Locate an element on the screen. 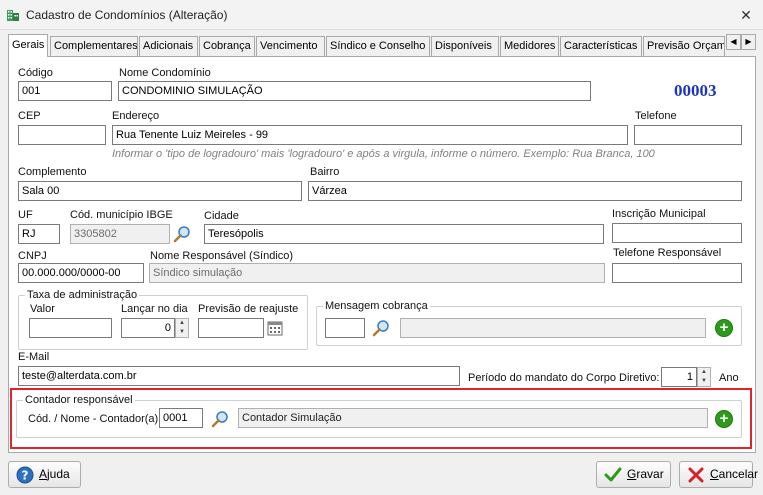 The height and width of the screenshot is (495, 763). tab-disponiveis: Disponíveis is located at coordinates (465, 46).